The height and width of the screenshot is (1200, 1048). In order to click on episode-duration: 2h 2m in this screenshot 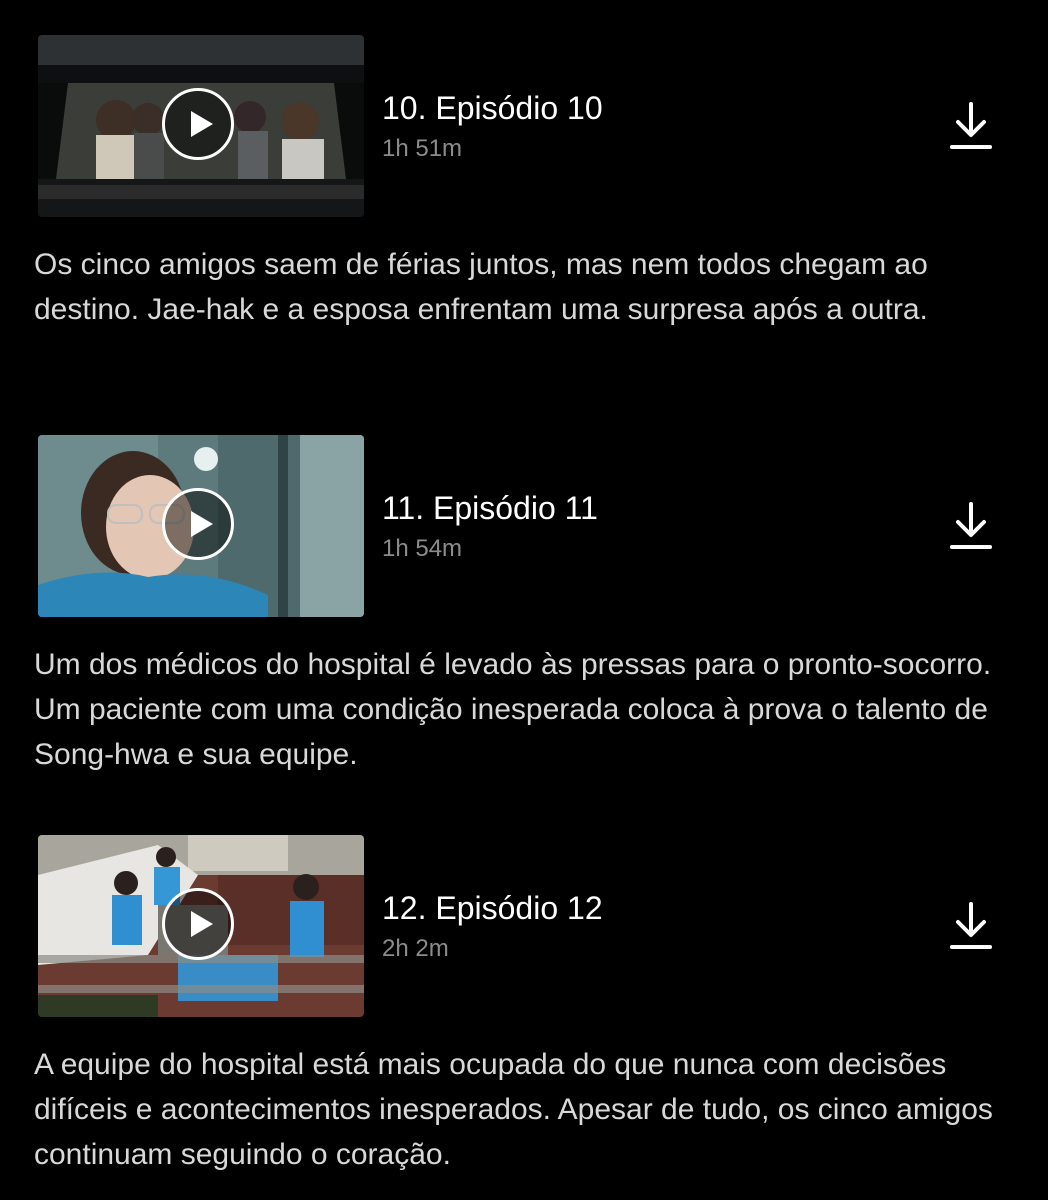, I will do `click(415, 948)`.